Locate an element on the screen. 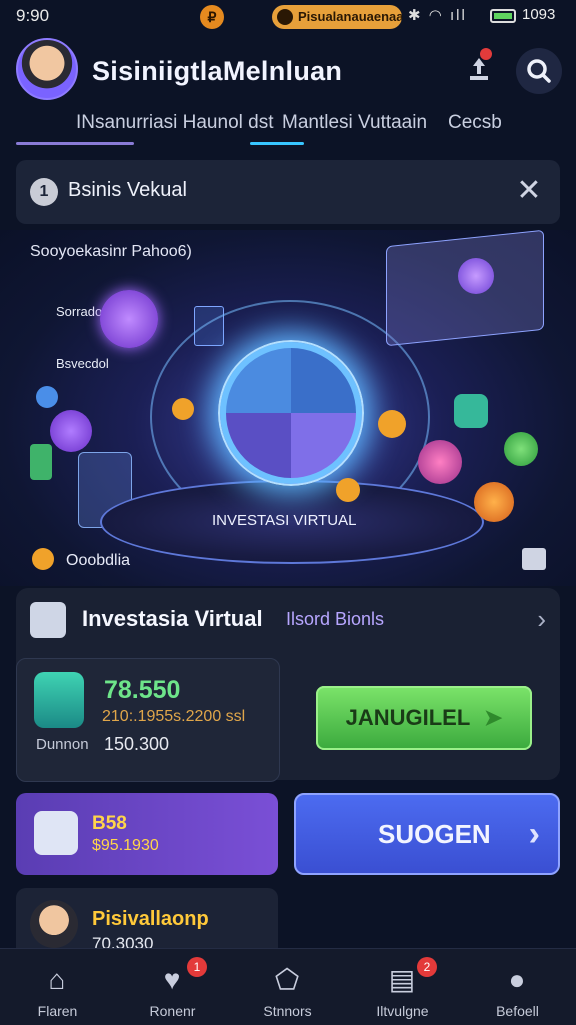 The width and height of the screenshot is (576, 1025). status-pill: Pisualanauaenaaa is located at coordinates (337, 17).